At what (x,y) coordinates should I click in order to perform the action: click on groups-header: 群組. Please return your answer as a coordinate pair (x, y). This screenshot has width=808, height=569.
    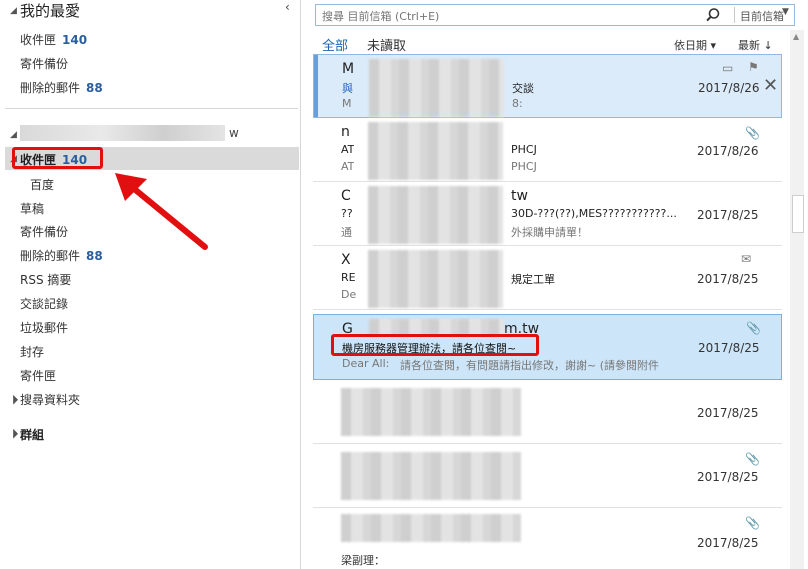
    Looking at the image, I should click on (32, 434).